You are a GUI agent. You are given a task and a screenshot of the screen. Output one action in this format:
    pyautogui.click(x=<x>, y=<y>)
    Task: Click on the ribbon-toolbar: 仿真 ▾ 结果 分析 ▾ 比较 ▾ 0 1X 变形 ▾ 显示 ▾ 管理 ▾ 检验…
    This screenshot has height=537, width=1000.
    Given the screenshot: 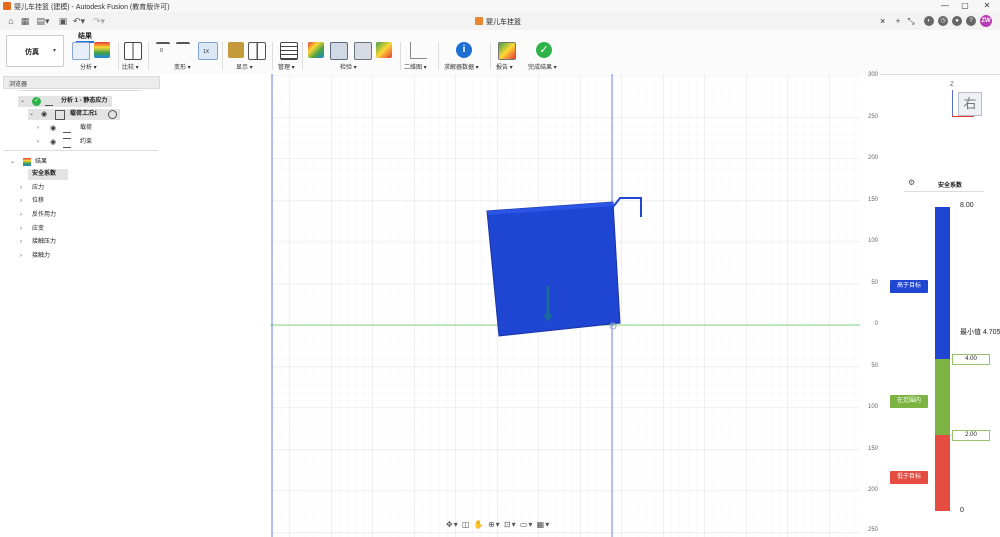 What is the action you would take?
    pyautogui.click(x=500, y=52)
    